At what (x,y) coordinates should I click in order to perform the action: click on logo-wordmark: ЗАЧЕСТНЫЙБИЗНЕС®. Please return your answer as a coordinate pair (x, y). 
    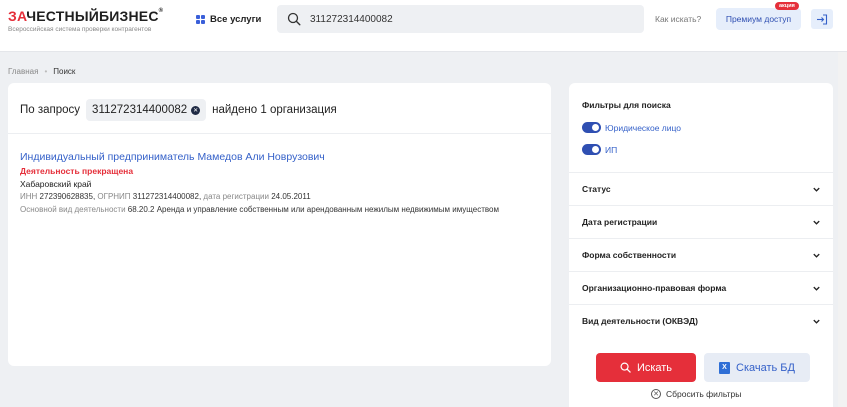
    Looking at the image, I should click on (86, 16).